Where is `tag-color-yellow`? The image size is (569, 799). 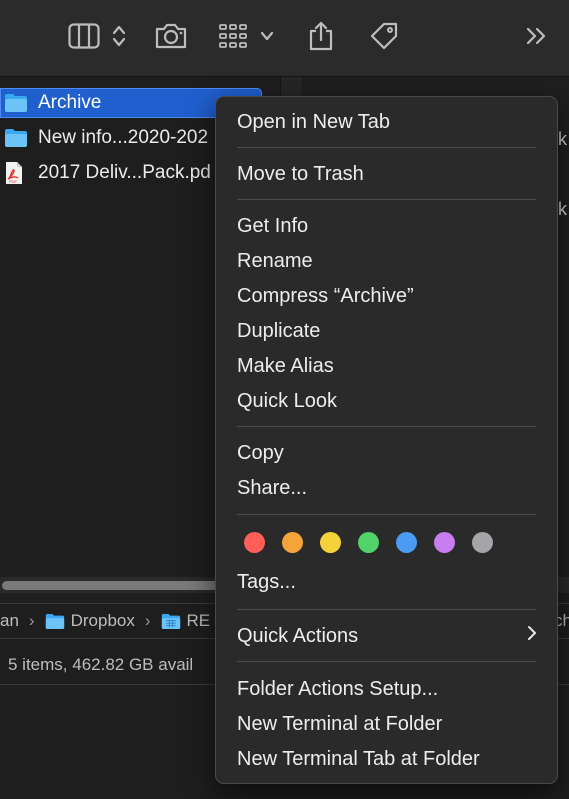 tag-color-yellow is located at coordinates (330, 542).